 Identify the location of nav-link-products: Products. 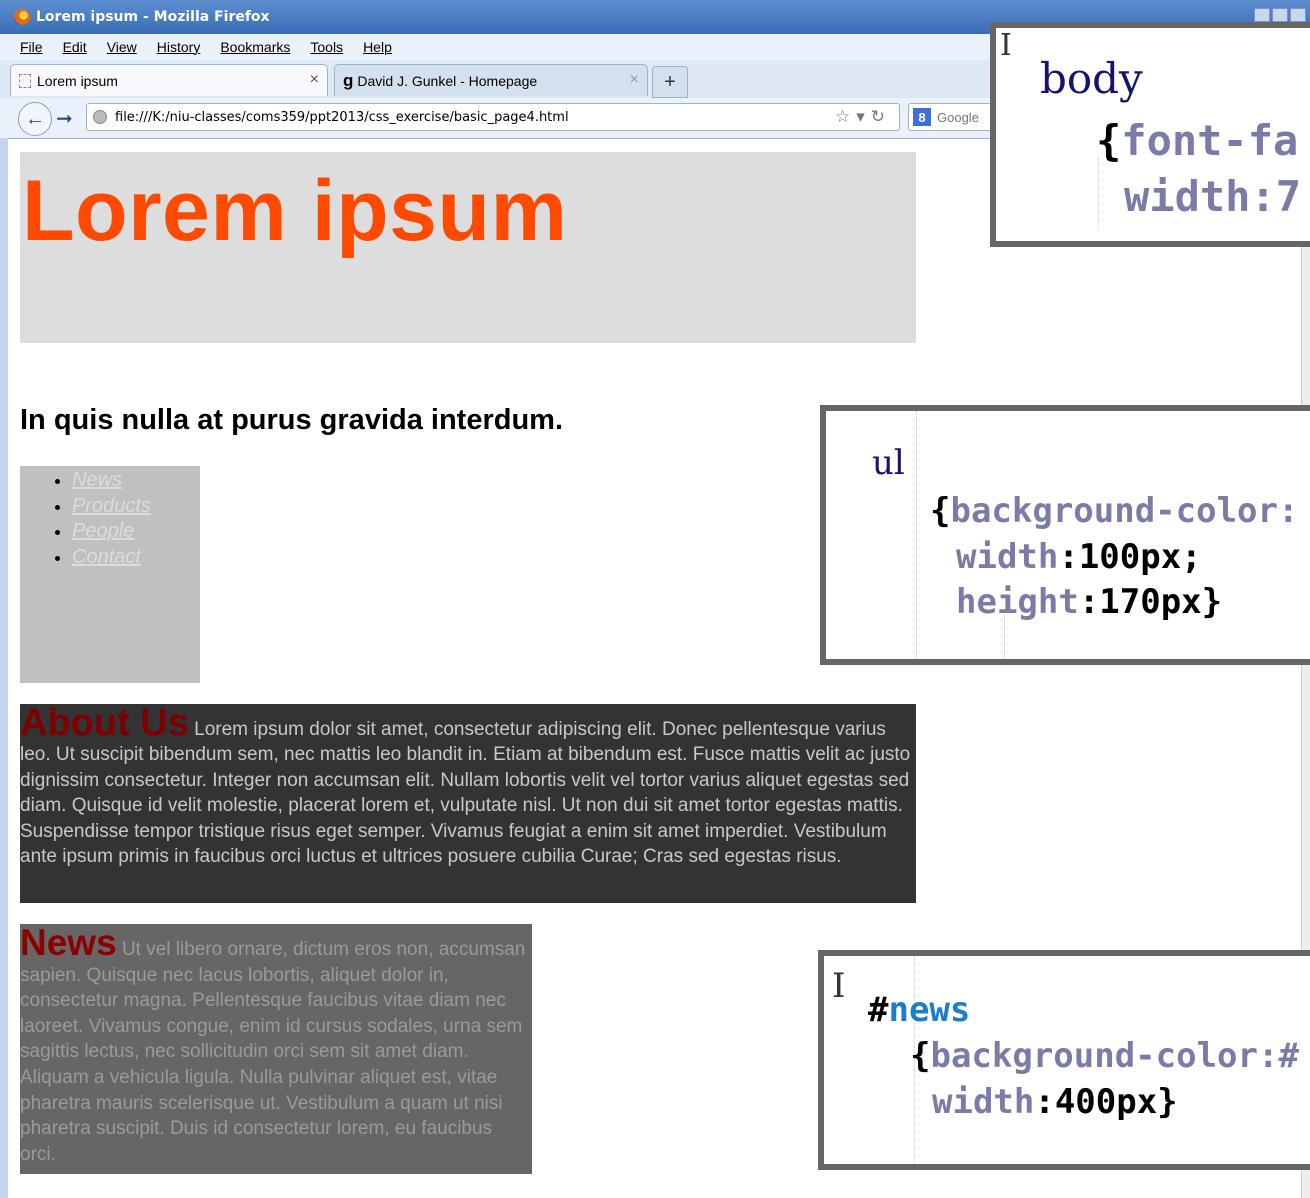
(111, 506).